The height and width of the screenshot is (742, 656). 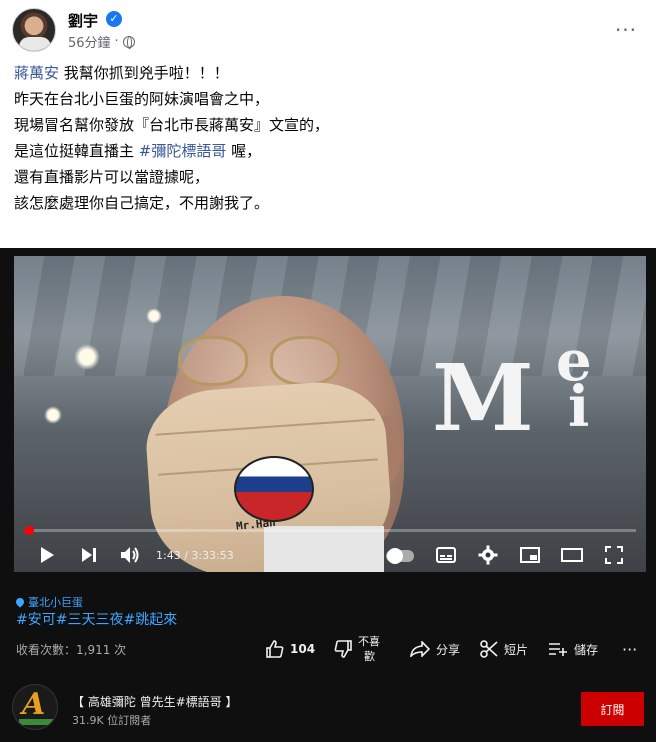 I want to click on autoplay-toggle, so click(x=400, y=556).